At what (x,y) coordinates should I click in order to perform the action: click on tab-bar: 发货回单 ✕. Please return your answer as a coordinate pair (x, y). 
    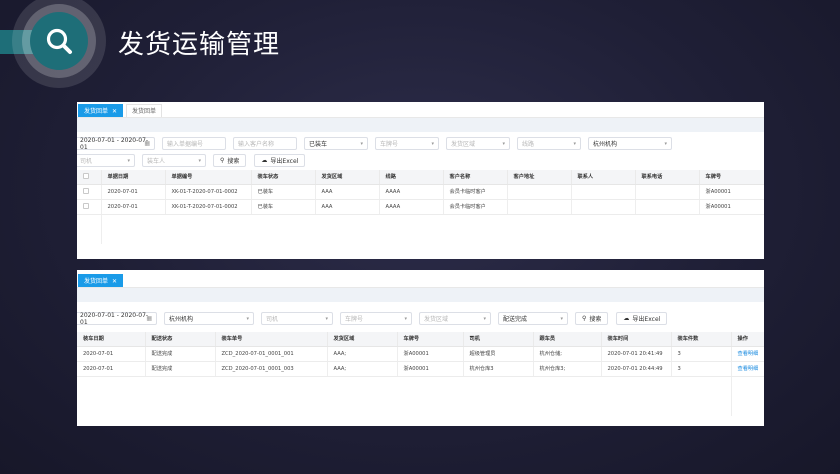
    Looking at the image, I should click on (420, 279).